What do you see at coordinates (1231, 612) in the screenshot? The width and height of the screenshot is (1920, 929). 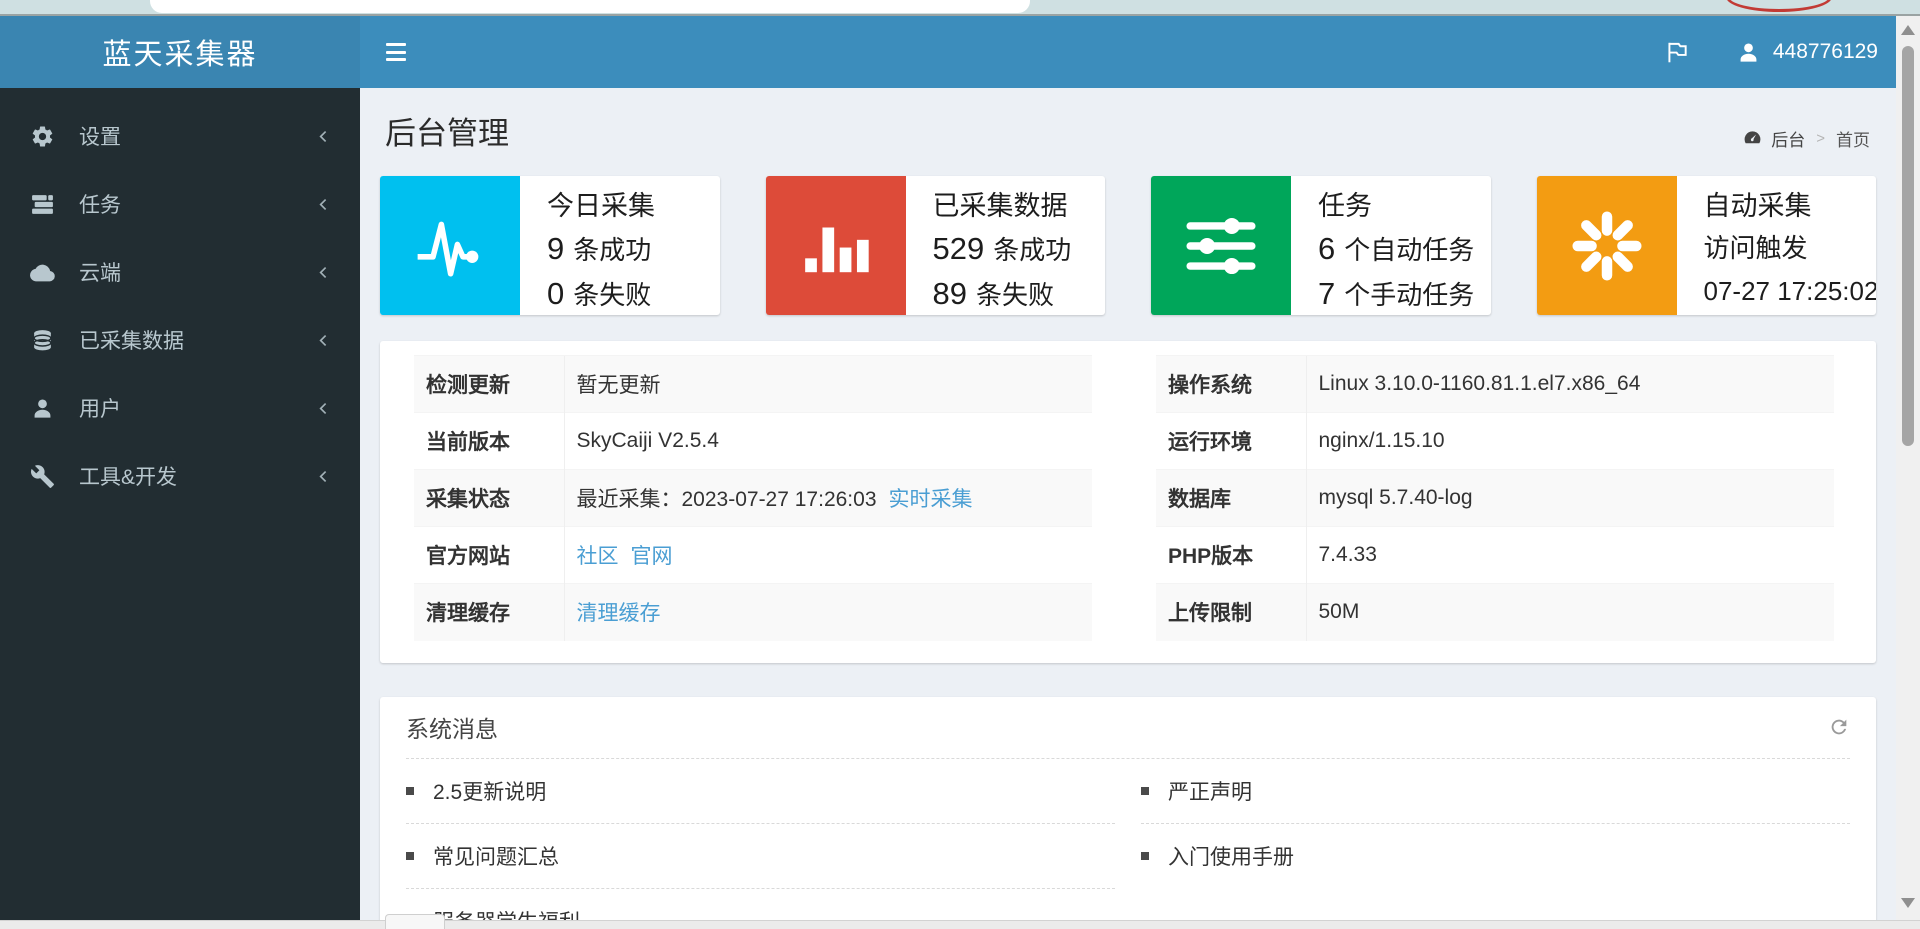 I see `row-label: 上传限制` at bounding box center [1231, 612].